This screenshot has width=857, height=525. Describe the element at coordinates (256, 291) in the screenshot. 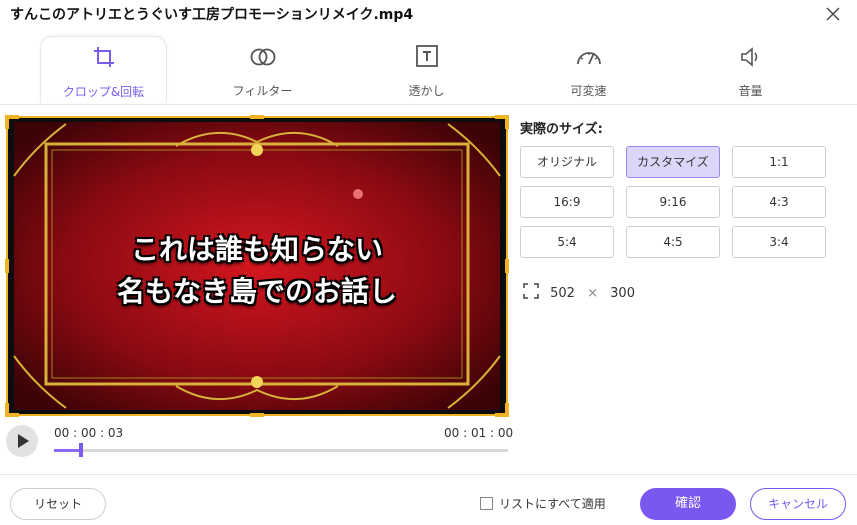

I see `caption-line-2: 名もなき島でのお話し` at that location.